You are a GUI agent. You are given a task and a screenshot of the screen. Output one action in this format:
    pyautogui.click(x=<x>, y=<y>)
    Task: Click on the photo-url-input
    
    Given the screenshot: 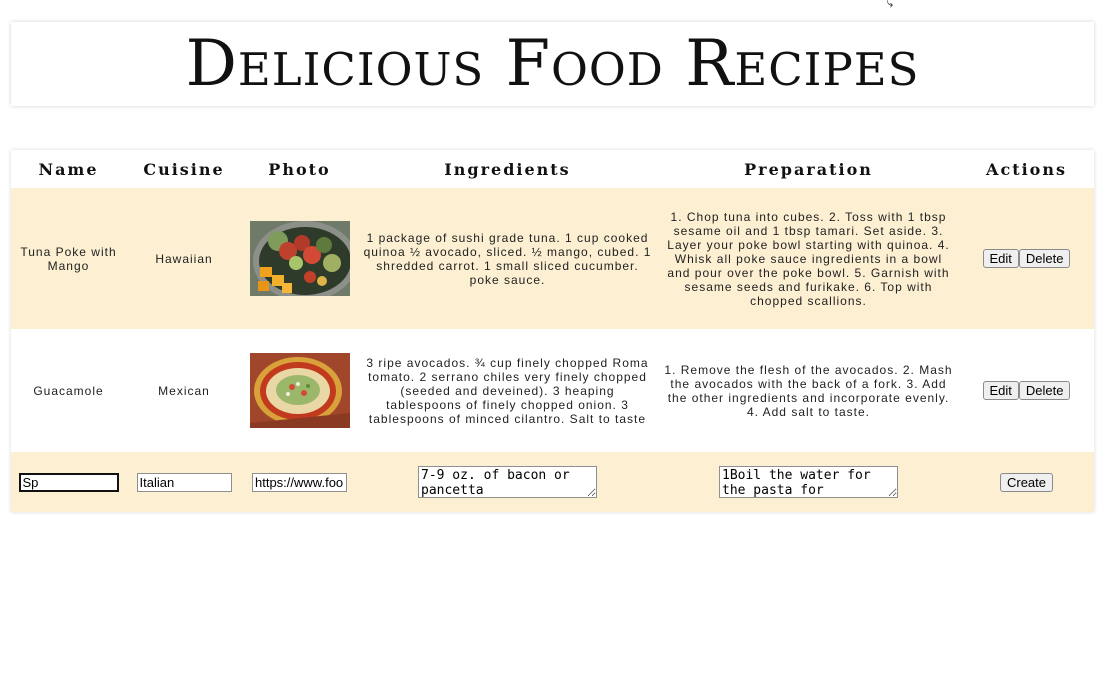 What is the action you would take?
    pyautogui.click(x=299, y=482)
    